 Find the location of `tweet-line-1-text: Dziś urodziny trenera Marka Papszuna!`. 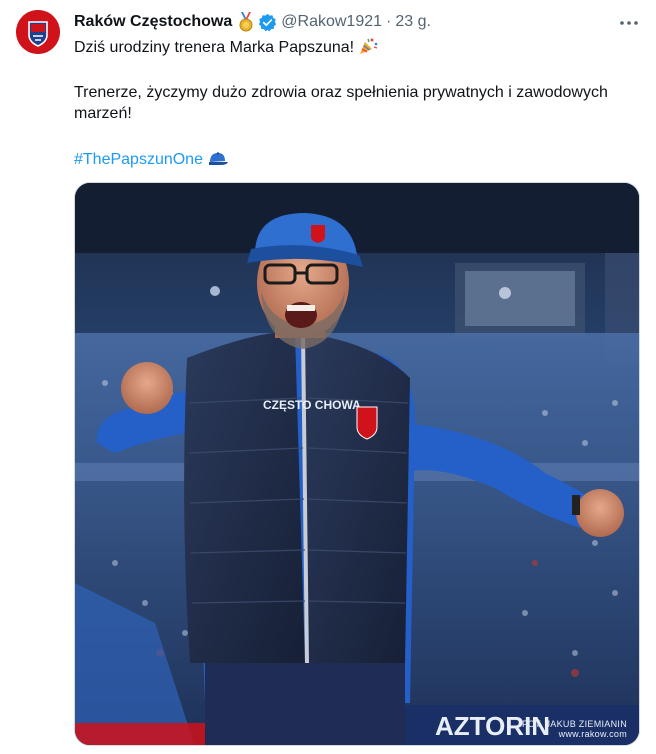

tweet-line-1-text: Dziś urodziny trenera Marka Papszuna! is located at coordinates (214, 47).